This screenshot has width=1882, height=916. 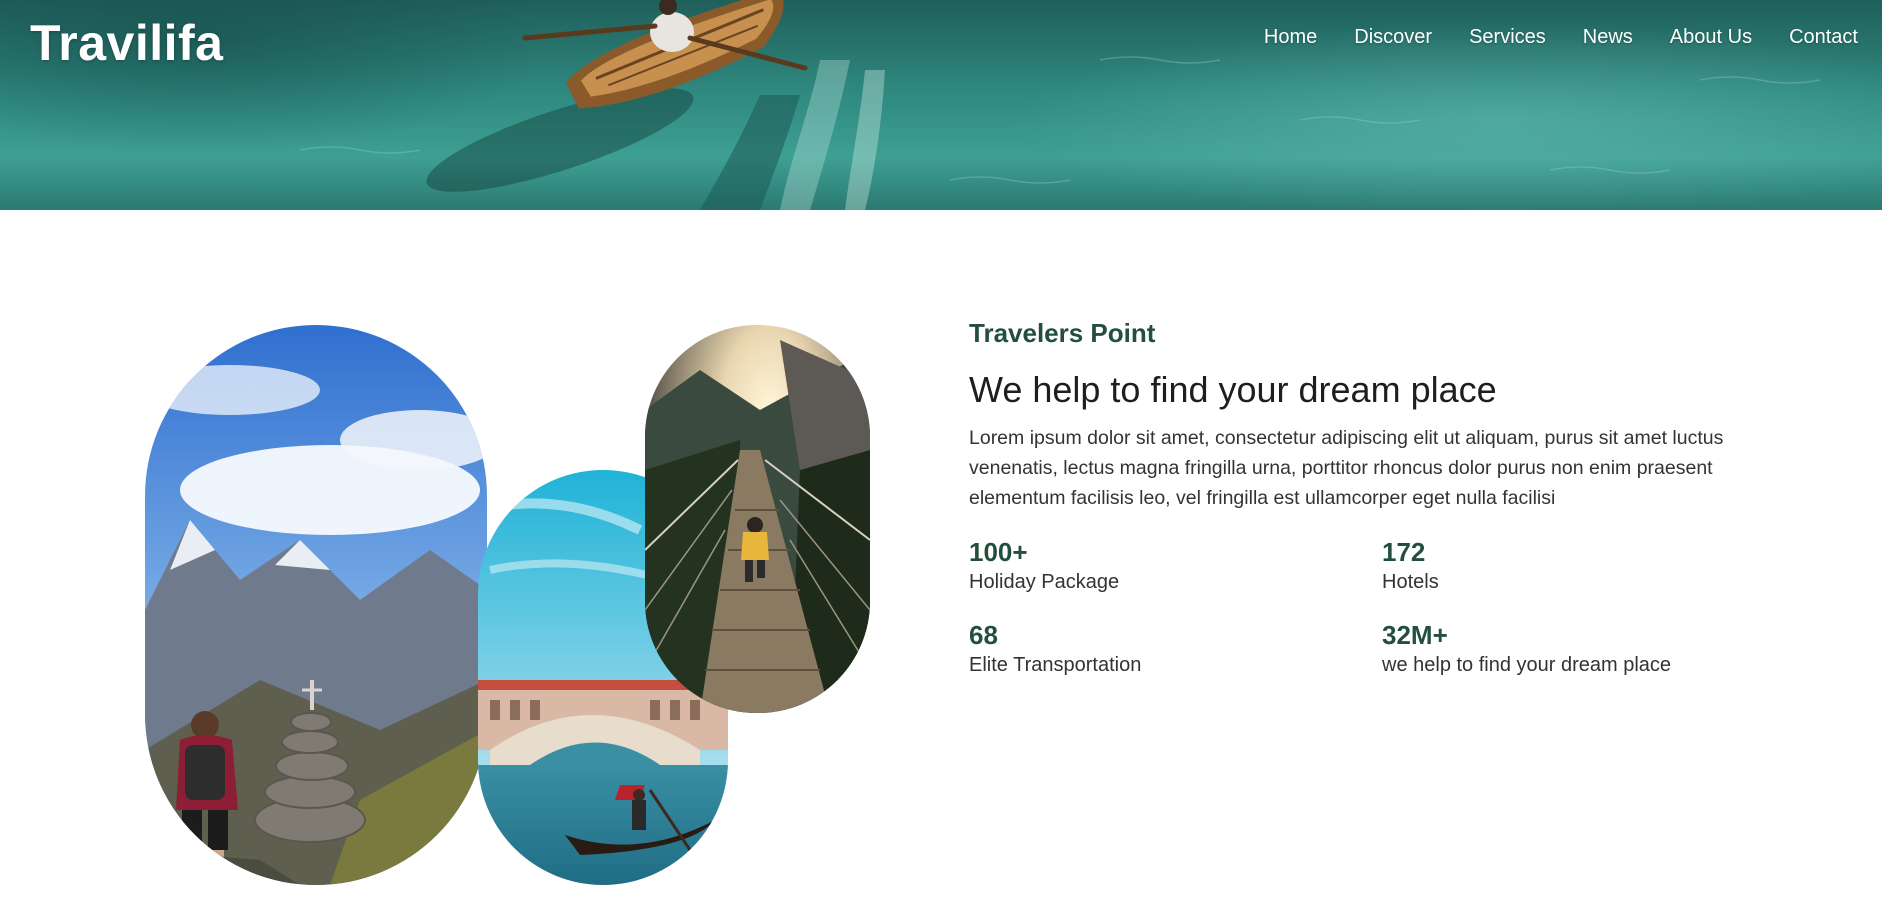 What do you see at coordinates (1527, 665) in the screenshot?
I see `stat-label: we help to find your dream place` at bounding box center [1527, 665].